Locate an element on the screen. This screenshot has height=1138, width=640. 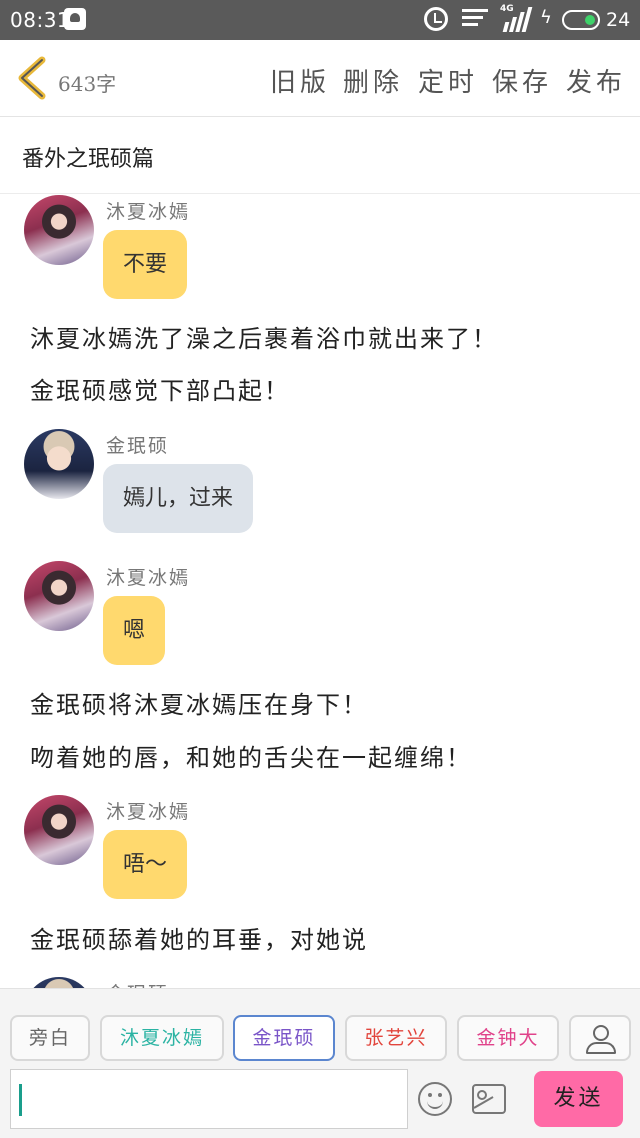
status-bar: 08:31 4G ϟ 24 is located at coordinates (320, 20).